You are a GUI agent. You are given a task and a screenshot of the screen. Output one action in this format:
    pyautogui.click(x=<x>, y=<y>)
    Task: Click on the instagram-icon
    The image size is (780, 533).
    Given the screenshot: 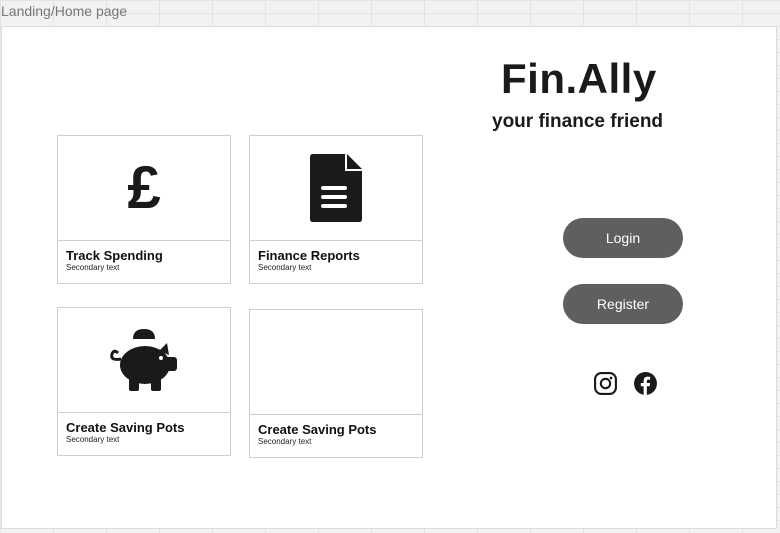 What is the action you would take?
    pyautogui.click(x=605, y=383)
    